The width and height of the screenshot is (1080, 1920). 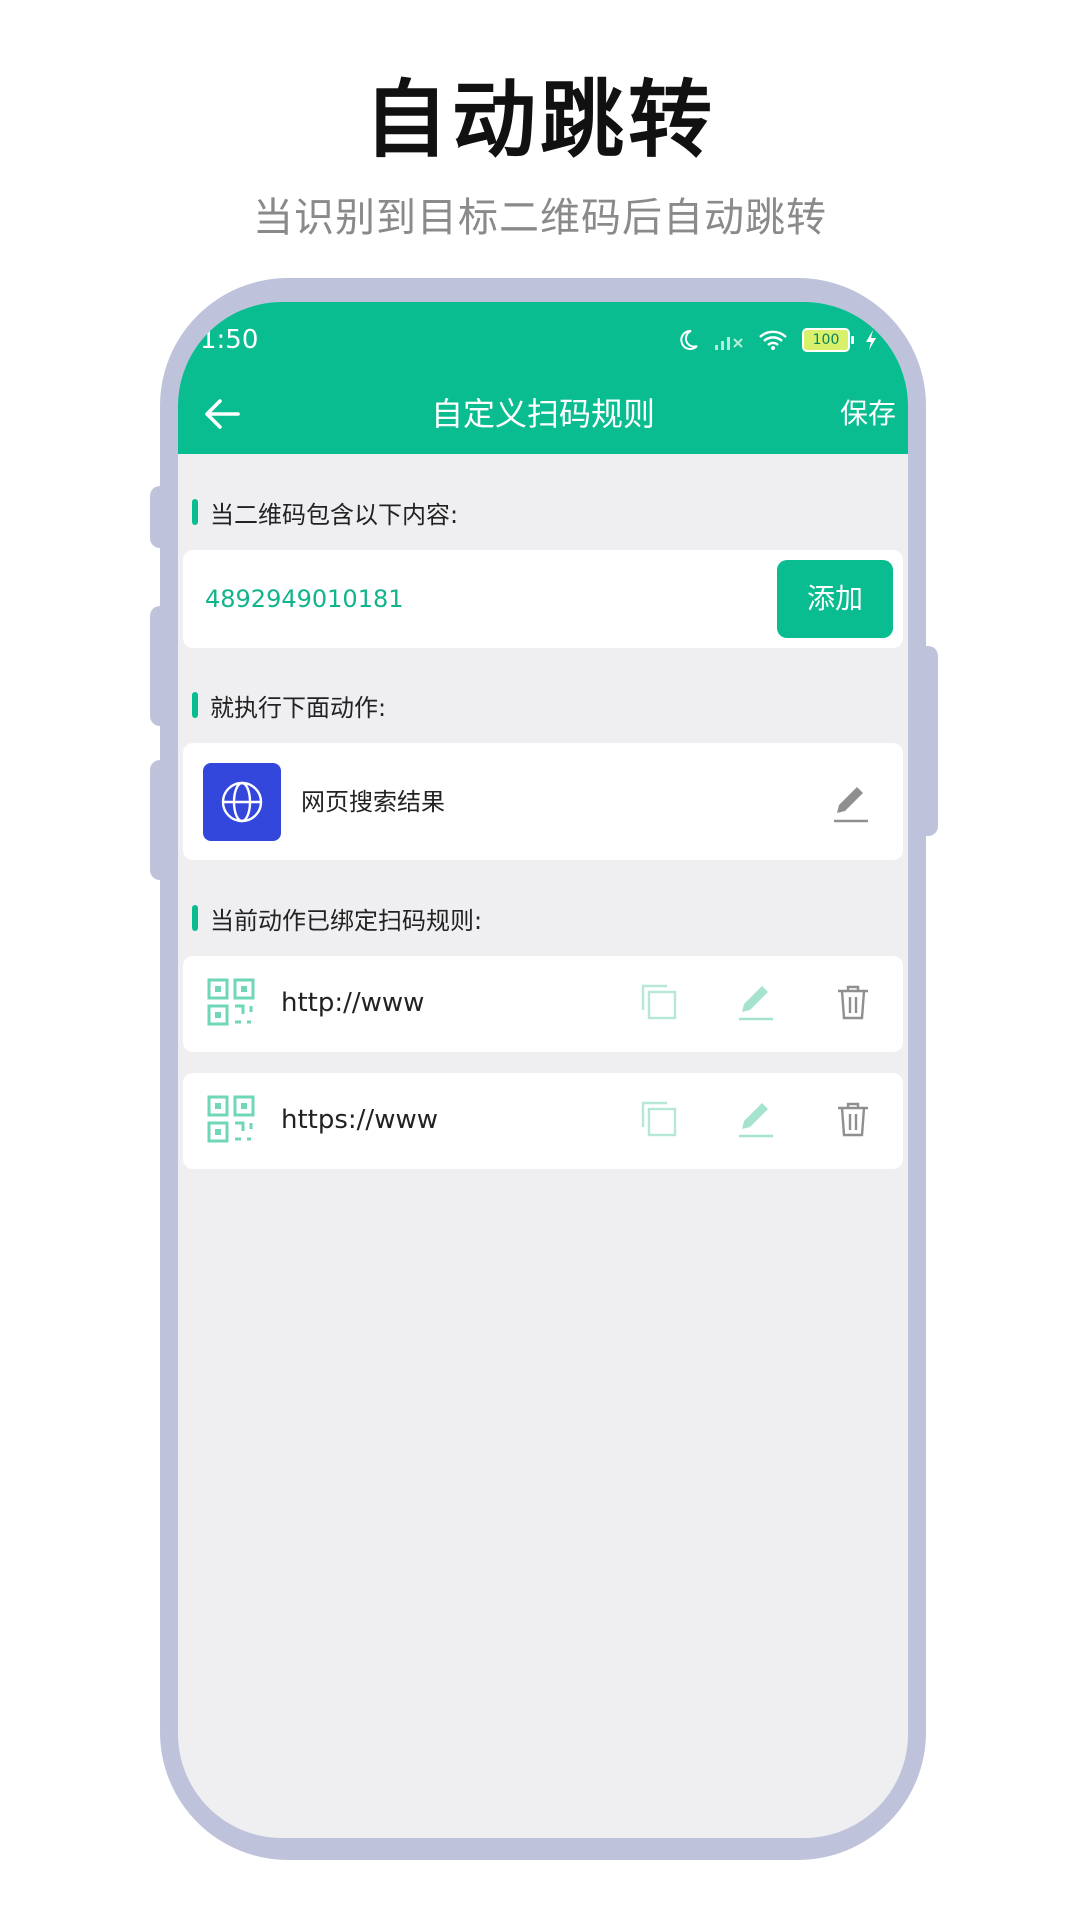 I want to click on page-title: 自定义扫码规则, so click(x=542, y=414).